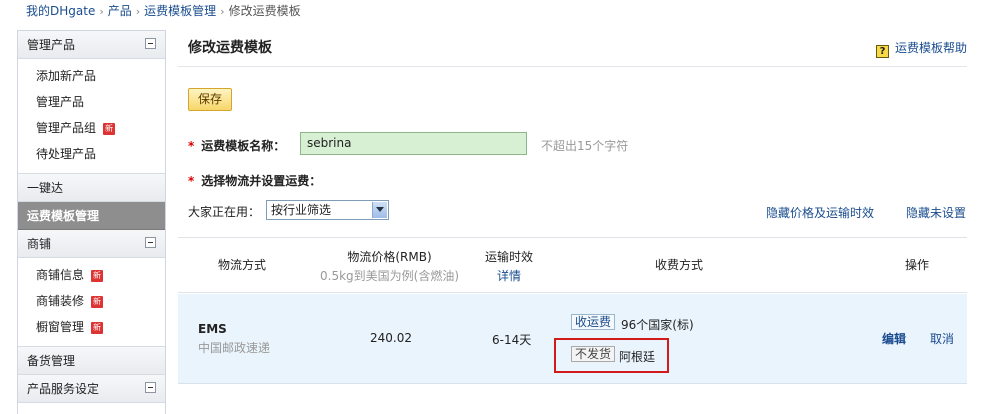 Image resolution: width=981 pixels, height=414 pixels. What do you see at coordinates (611, 355) in the screenshot?
I see `highlight-box` at bounding box center [611, 355].